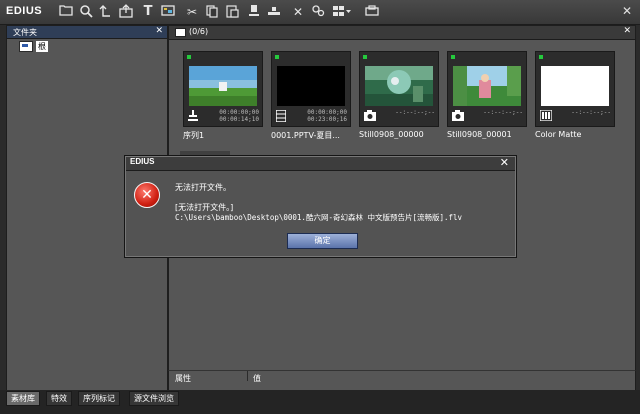  What do you see at coordinates (142, 161) in the screenshot?
I see `dialog-title: EDIUS` at bounding box center [142, 161].